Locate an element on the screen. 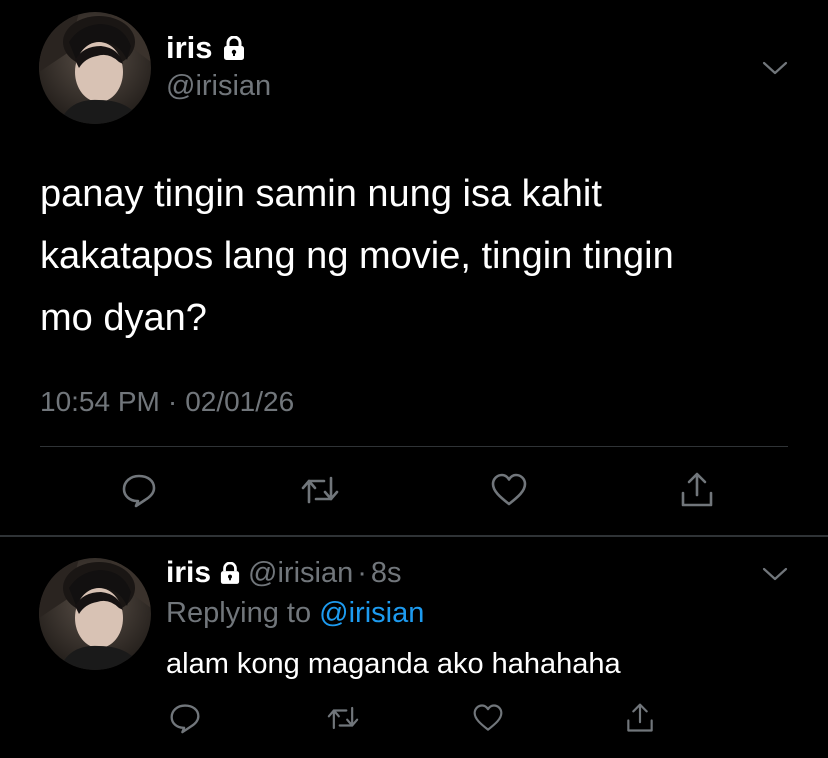 The width and height of the screenshot is (828, 758). author-handle: @irisian is located at coordinates (218, 86).